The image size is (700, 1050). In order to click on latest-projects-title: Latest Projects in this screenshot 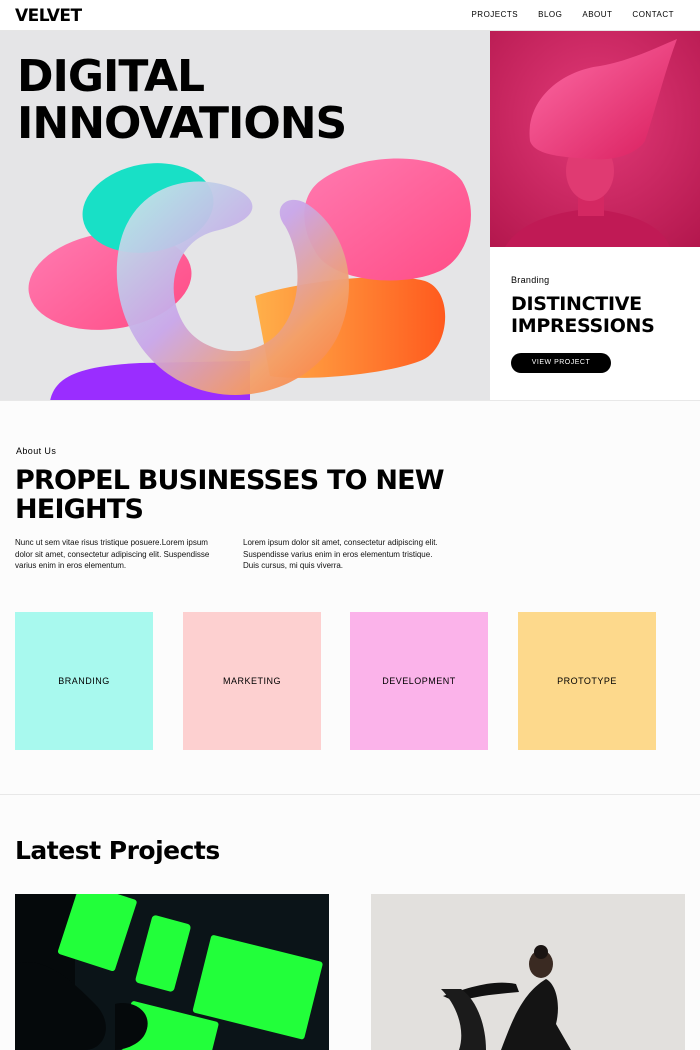, I will do `click(117, 850)`.